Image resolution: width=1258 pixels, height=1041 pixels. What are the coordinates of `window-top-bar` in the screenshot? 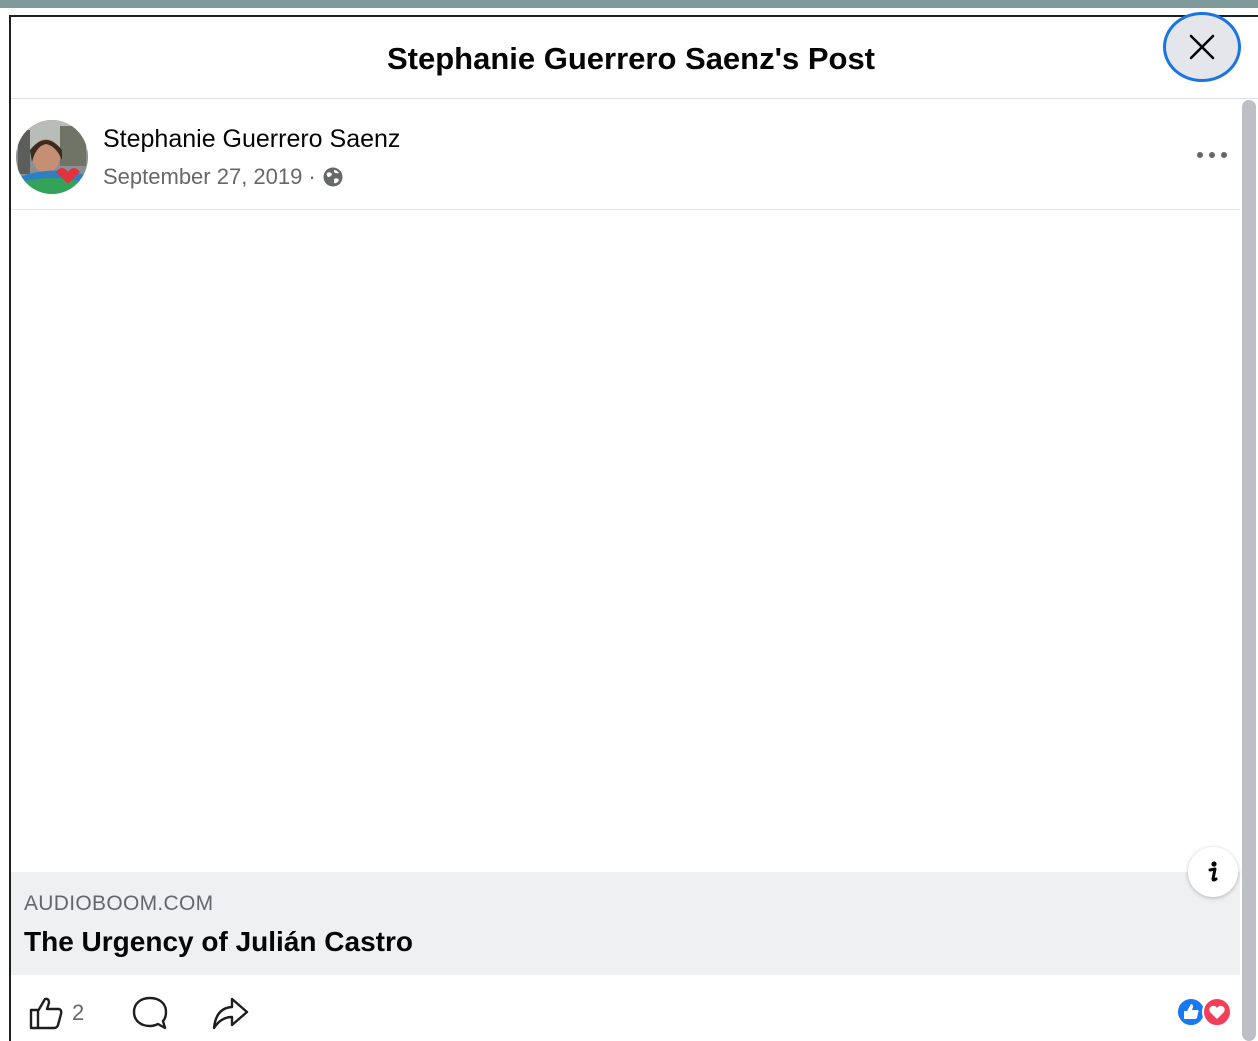 It's located at (629, 4).